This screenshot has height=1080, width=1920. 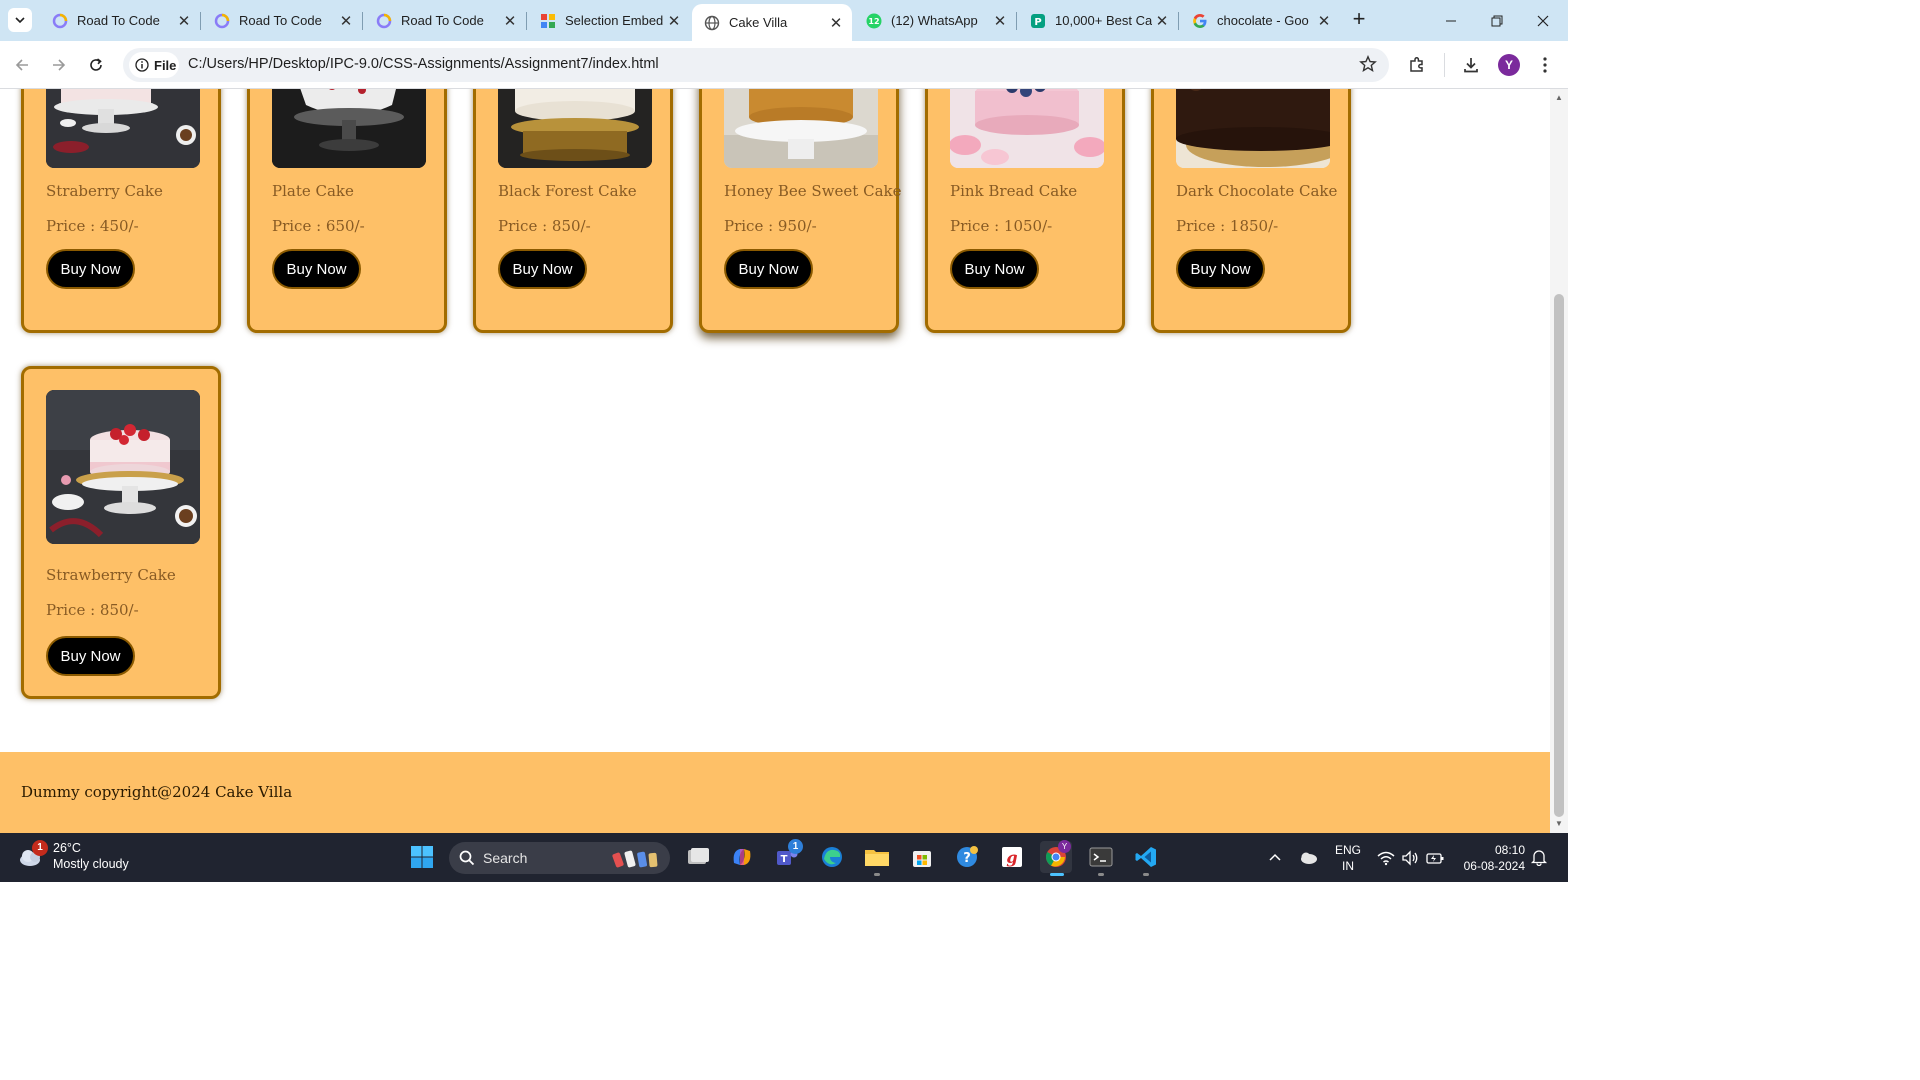 I want to click on system-clock: 08:10 06-08-2024, so click(x=1490, y=858).